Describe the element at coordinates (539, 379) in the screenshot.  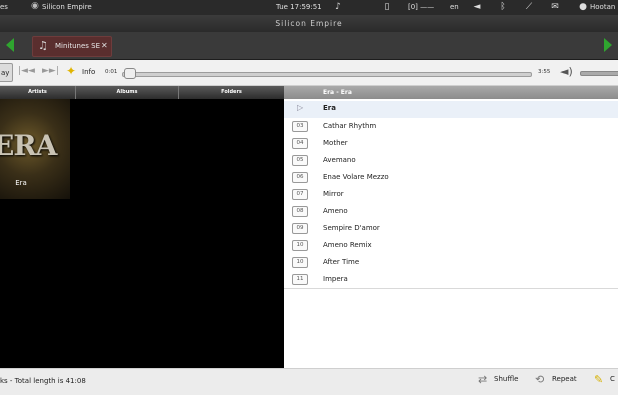
I see `repeat-icon: ⟲` at that location.